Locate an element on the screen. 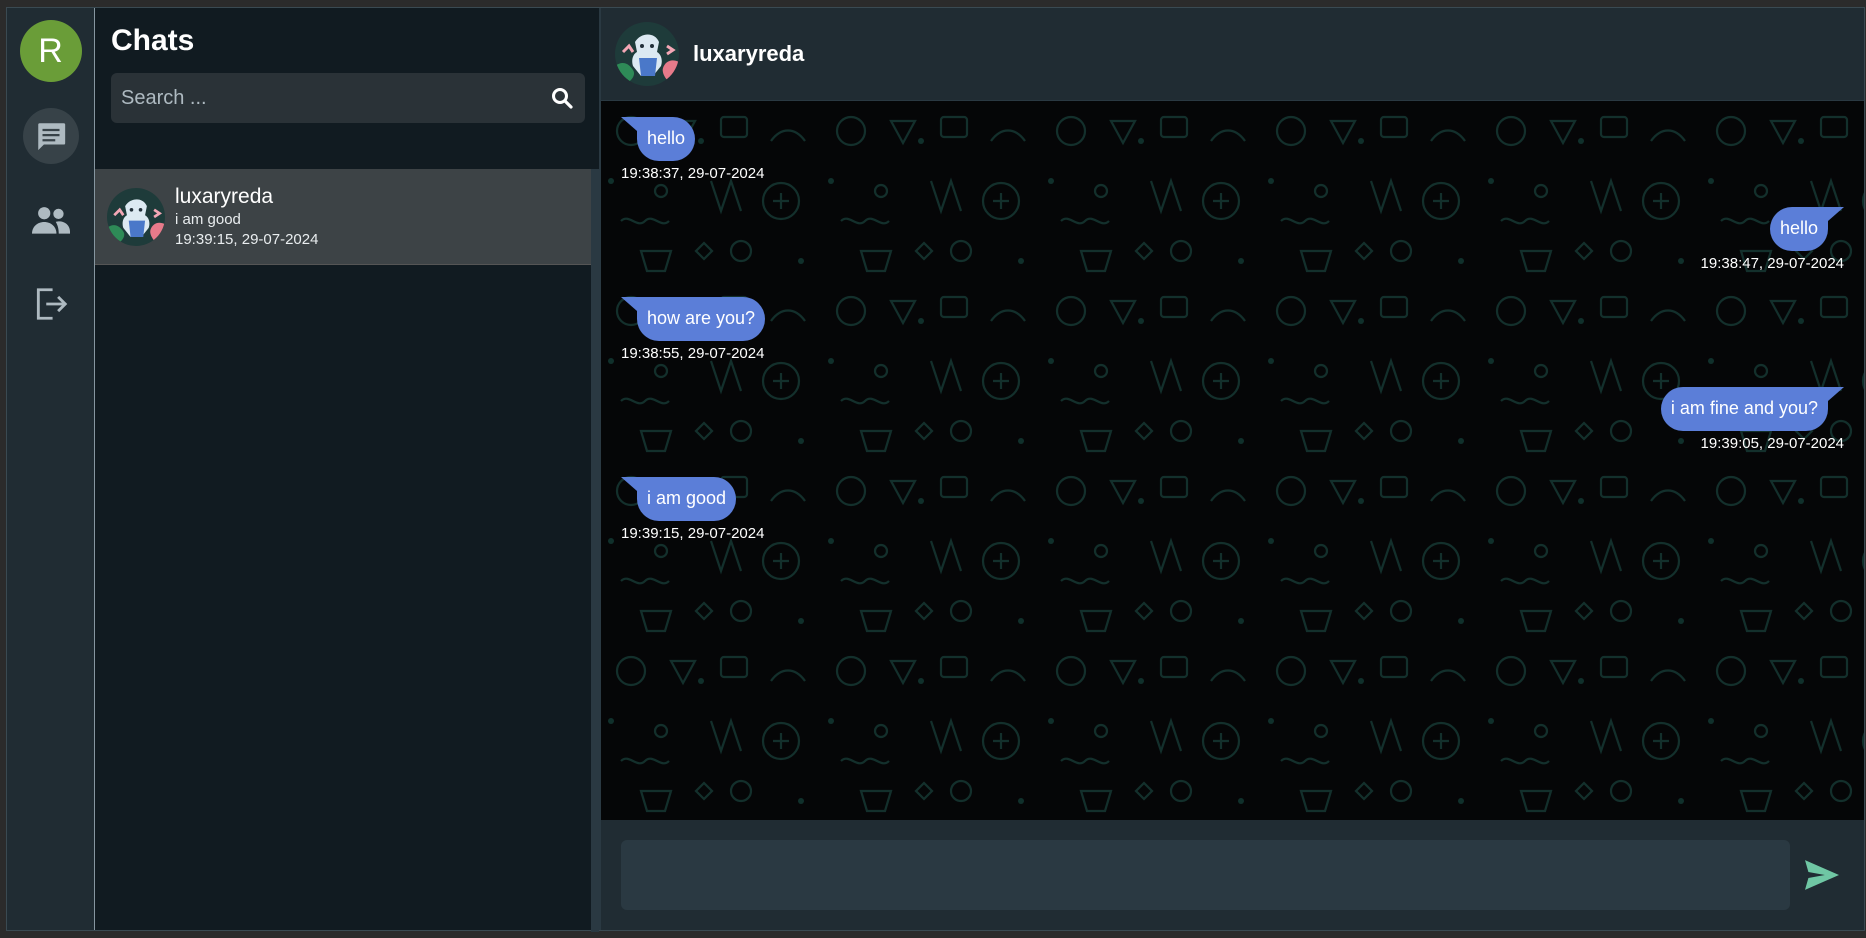 The image size is (1866, 938). message-item: hello 19:38:37, 29-07-2024 is located at coordinates (692, 149).